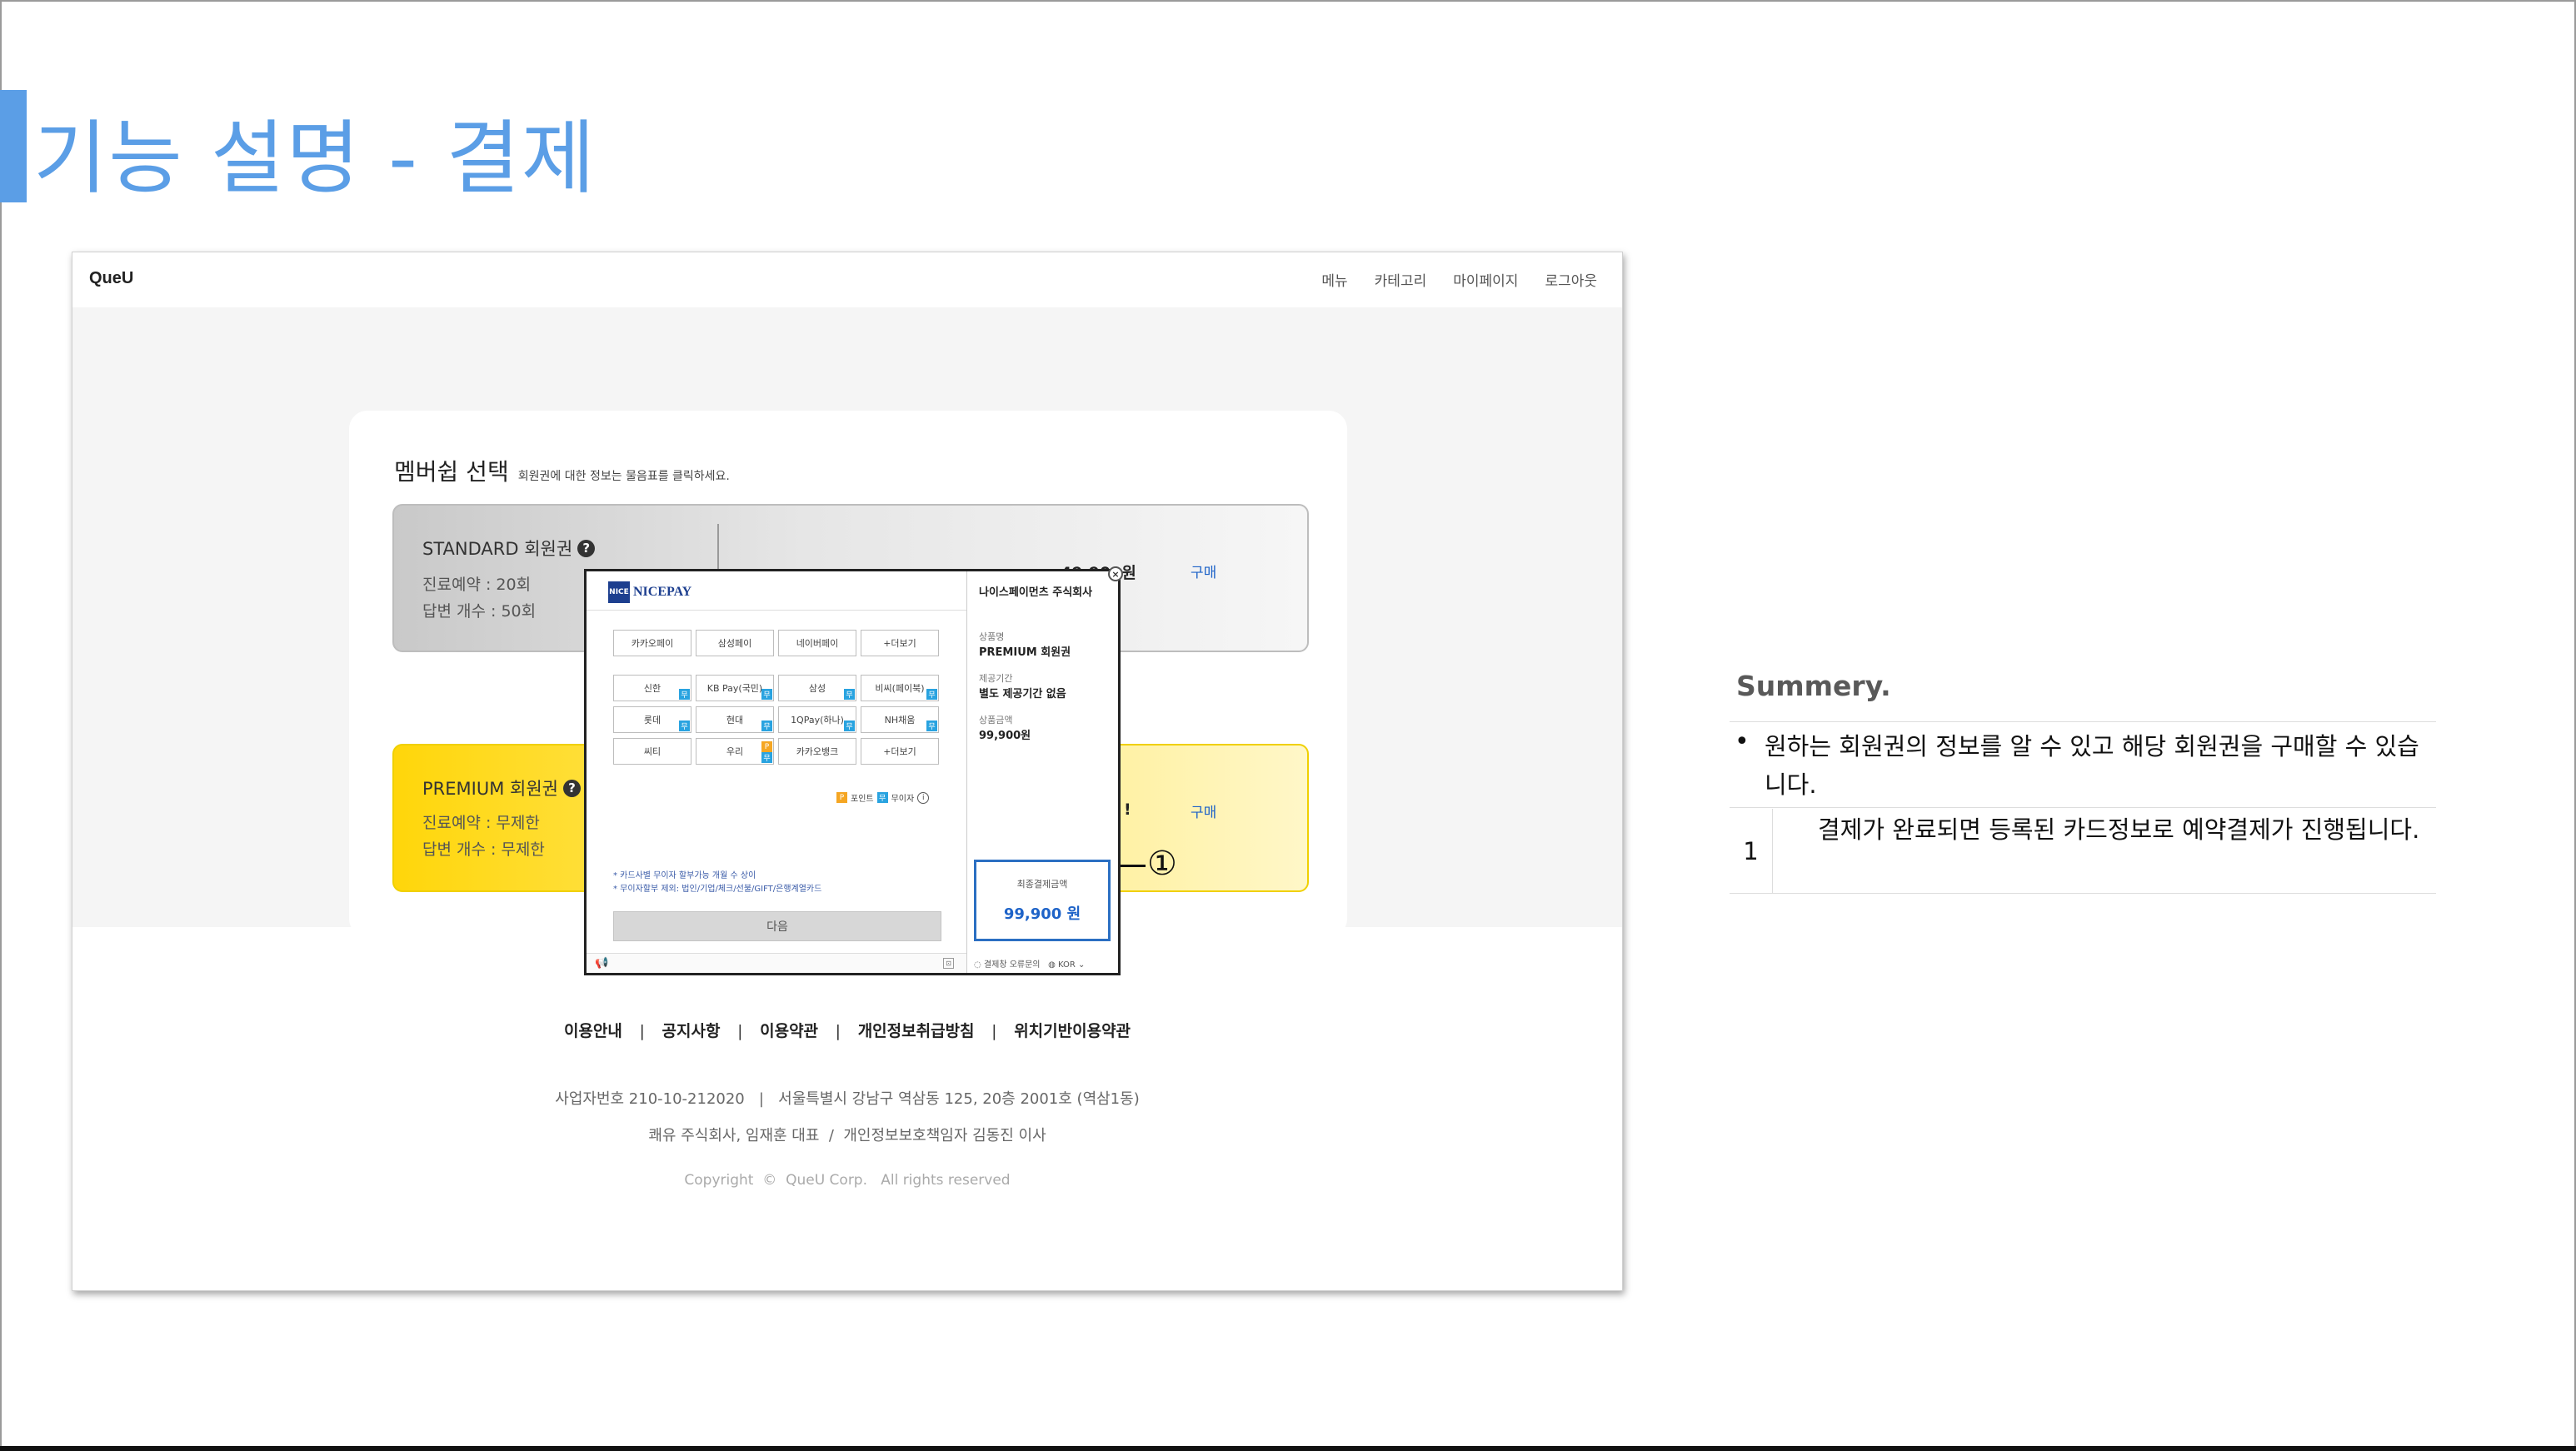 The height and width of the screenshot is (1451, 2576). What do you see at coordinates (111, 278) in the screenshot?
I see `site-logo: QueU` at bounding box center [111, 278].